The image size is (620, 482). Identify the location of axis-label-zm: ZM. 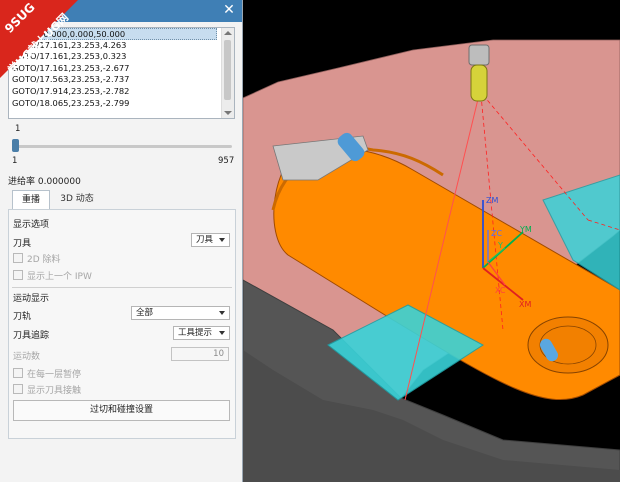
(492, 200).